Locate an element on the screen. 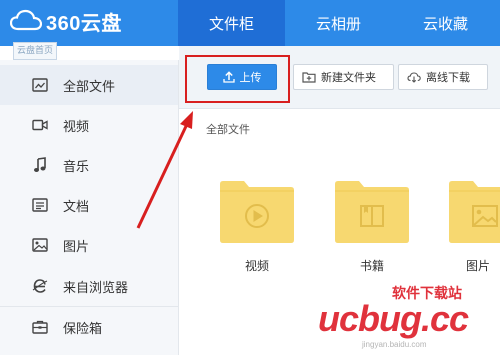 This screenshot has width=500, height=355. folder-pictures is located at coordinates (473, 212).